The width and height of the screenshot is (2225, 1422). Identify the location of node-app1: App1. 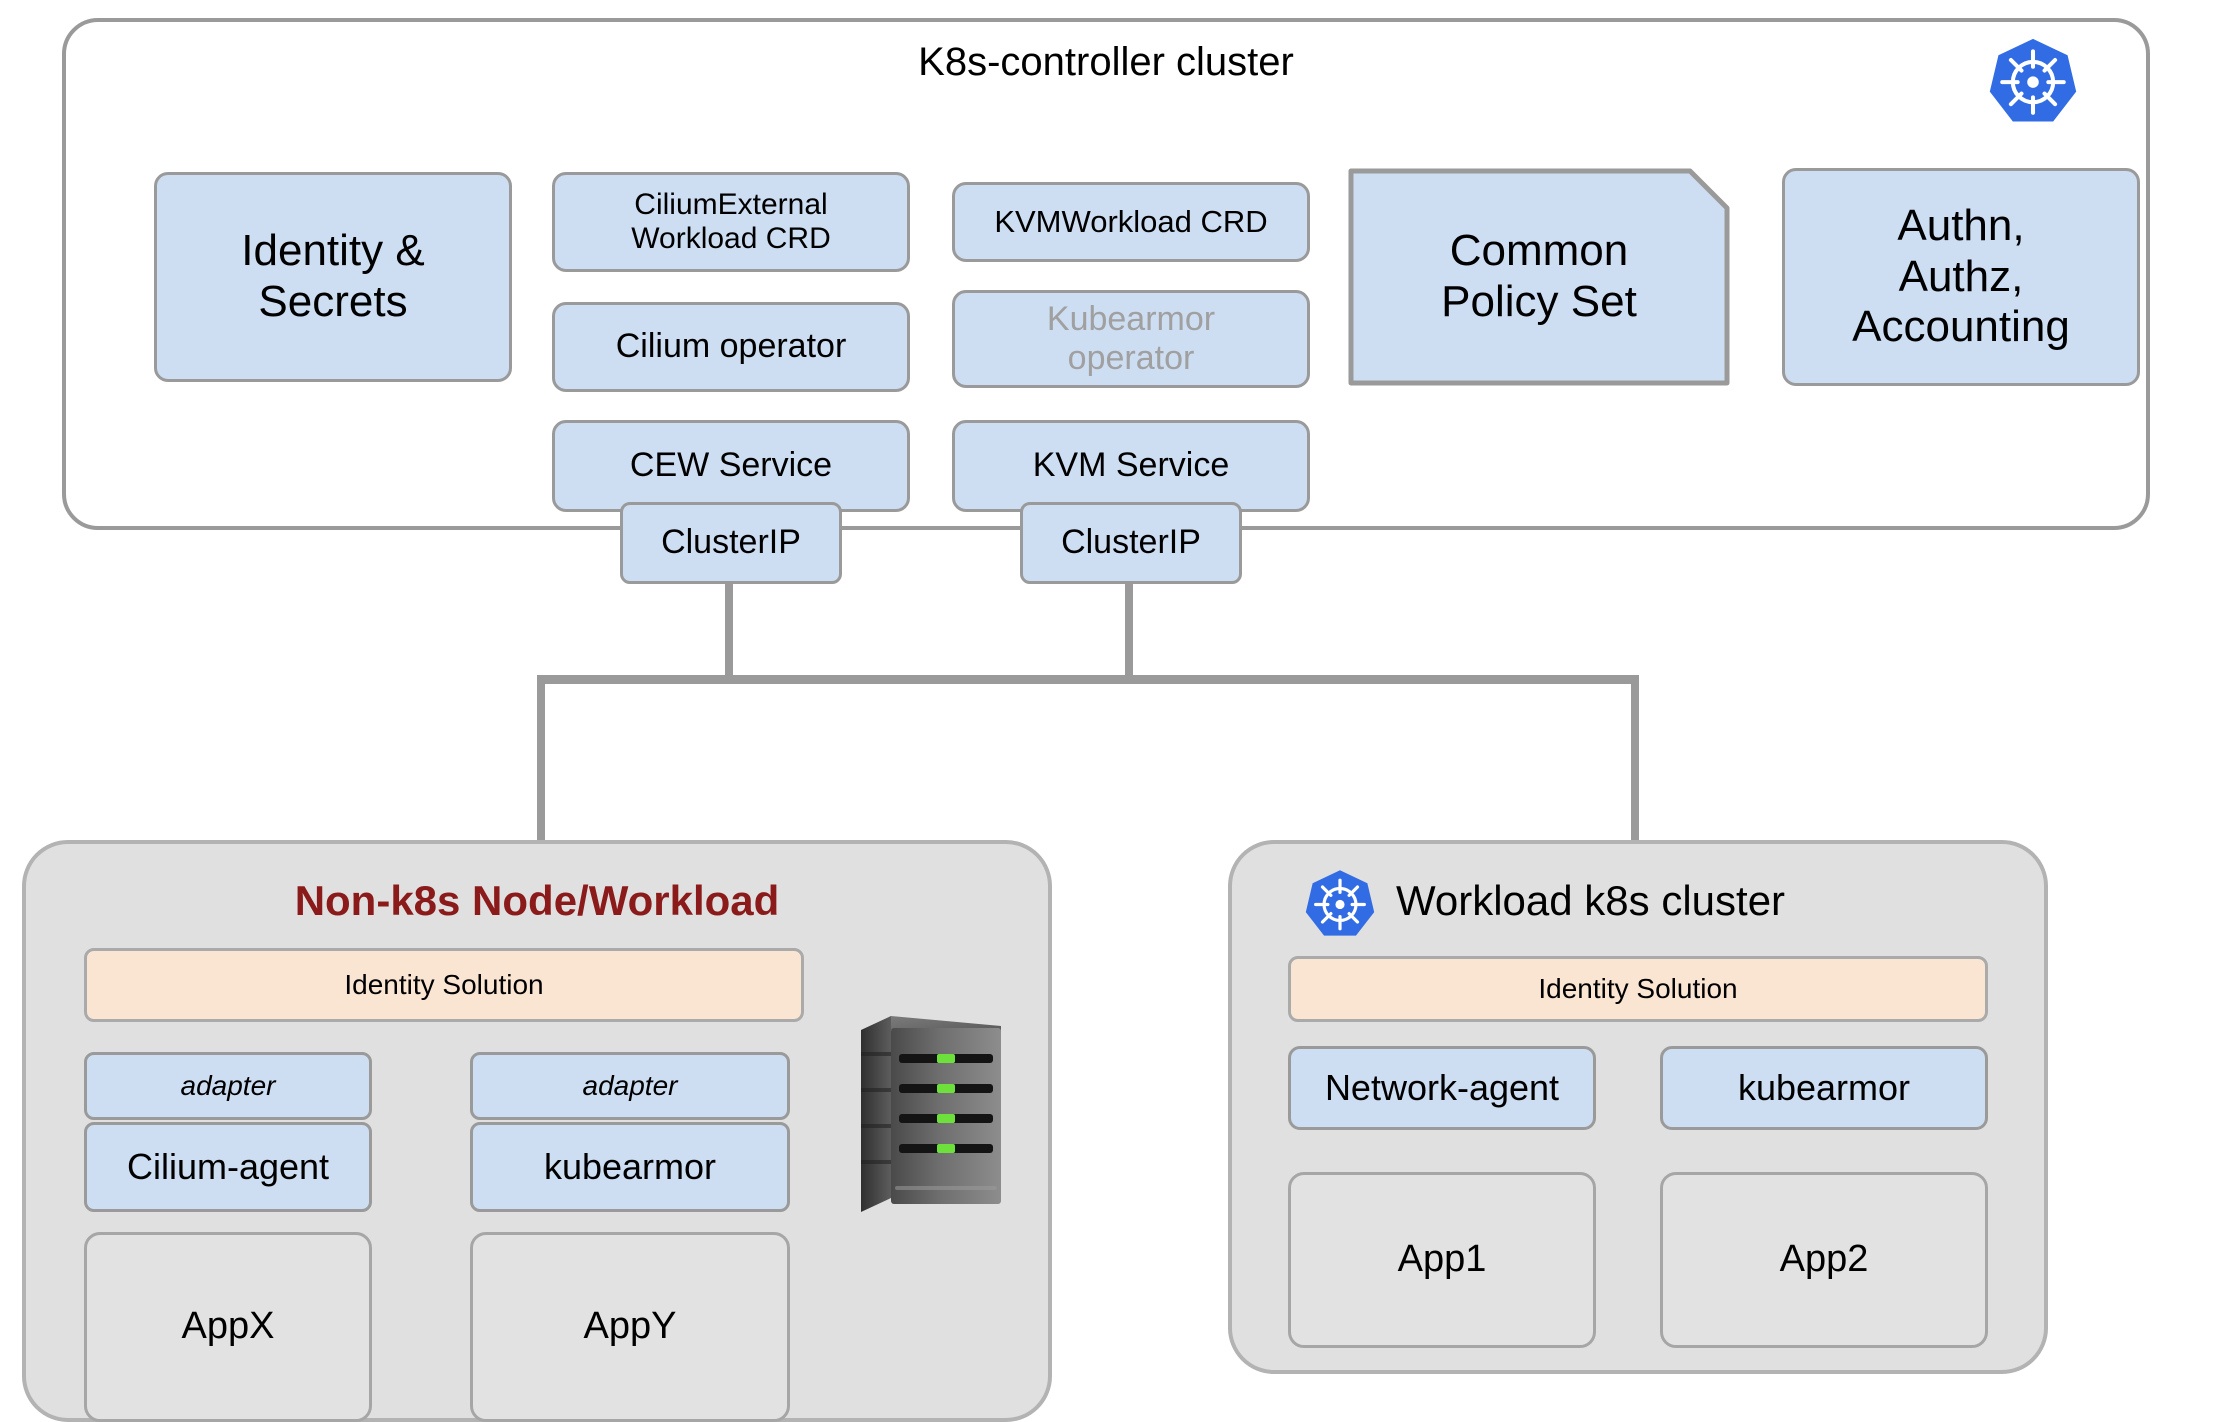
(1442, 1260).